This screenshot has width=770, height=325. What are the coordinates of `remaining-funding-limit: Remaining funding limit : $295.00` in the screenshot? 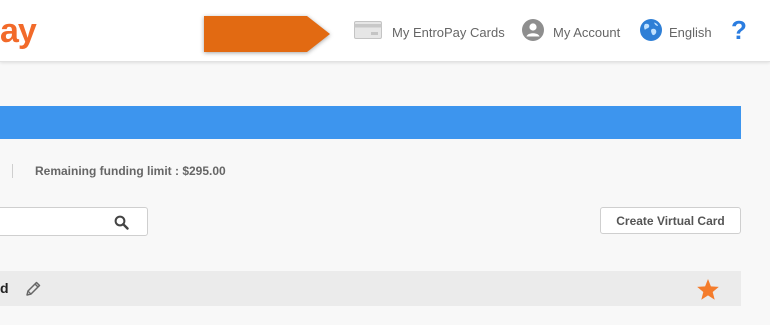 It's located at (130, 171).